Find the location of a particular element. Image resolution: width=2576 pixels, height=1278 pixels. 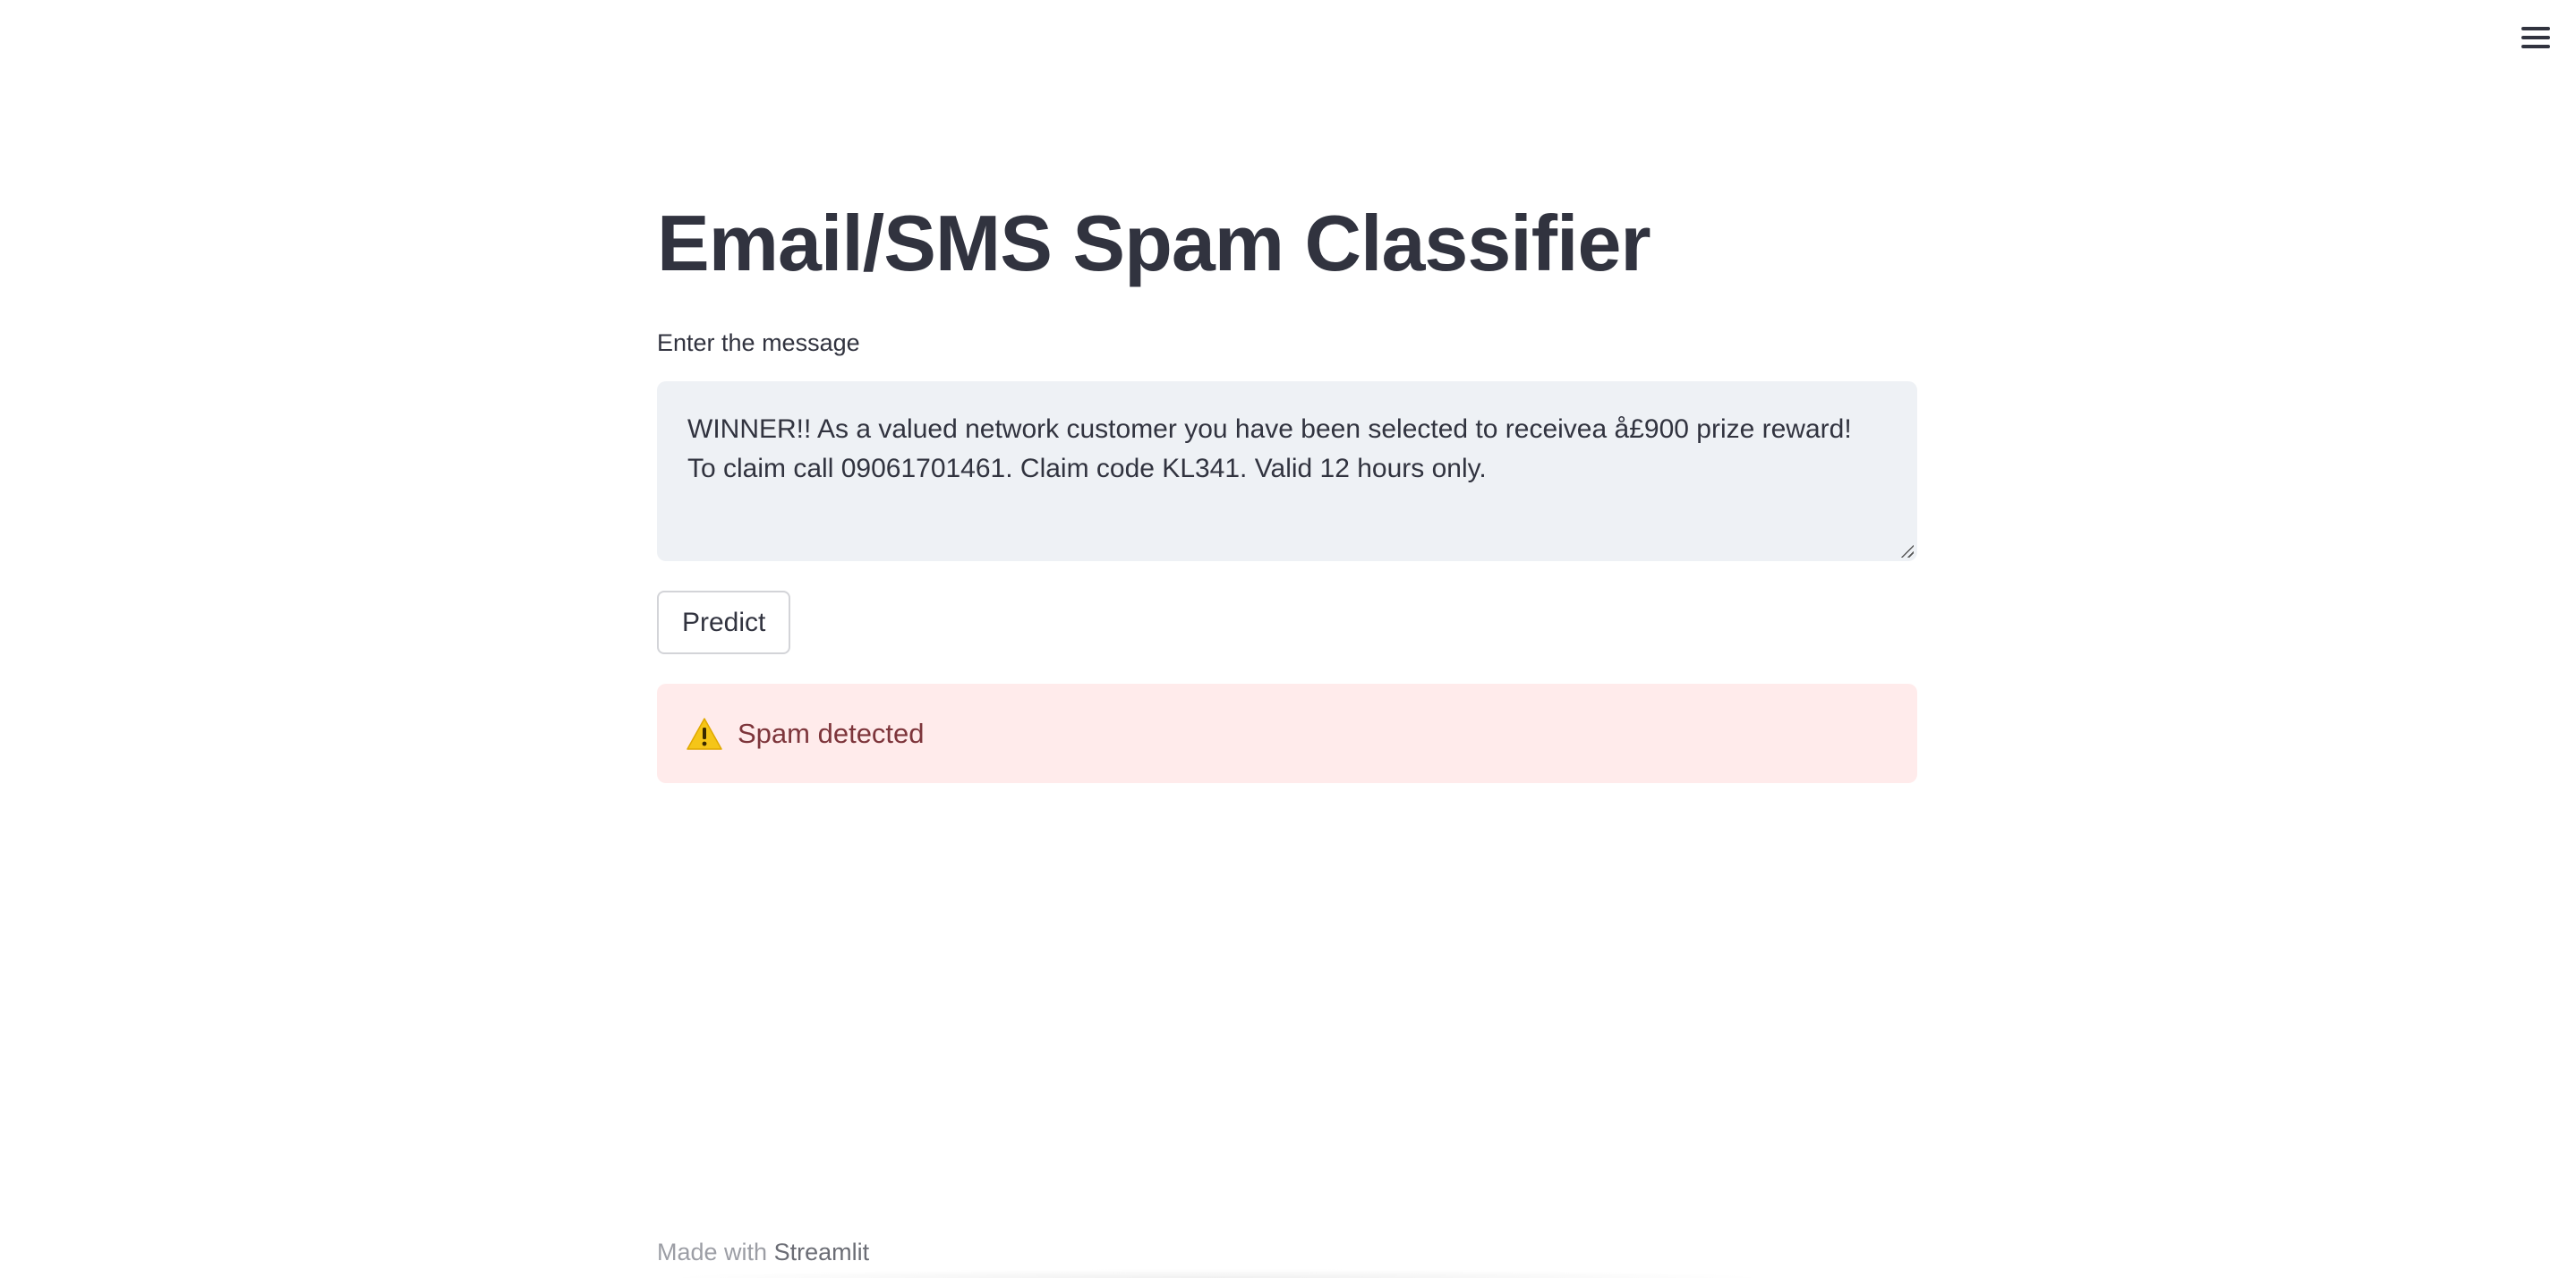

spam-result-alert: Spam detected is located at coordinates (1287, 733).